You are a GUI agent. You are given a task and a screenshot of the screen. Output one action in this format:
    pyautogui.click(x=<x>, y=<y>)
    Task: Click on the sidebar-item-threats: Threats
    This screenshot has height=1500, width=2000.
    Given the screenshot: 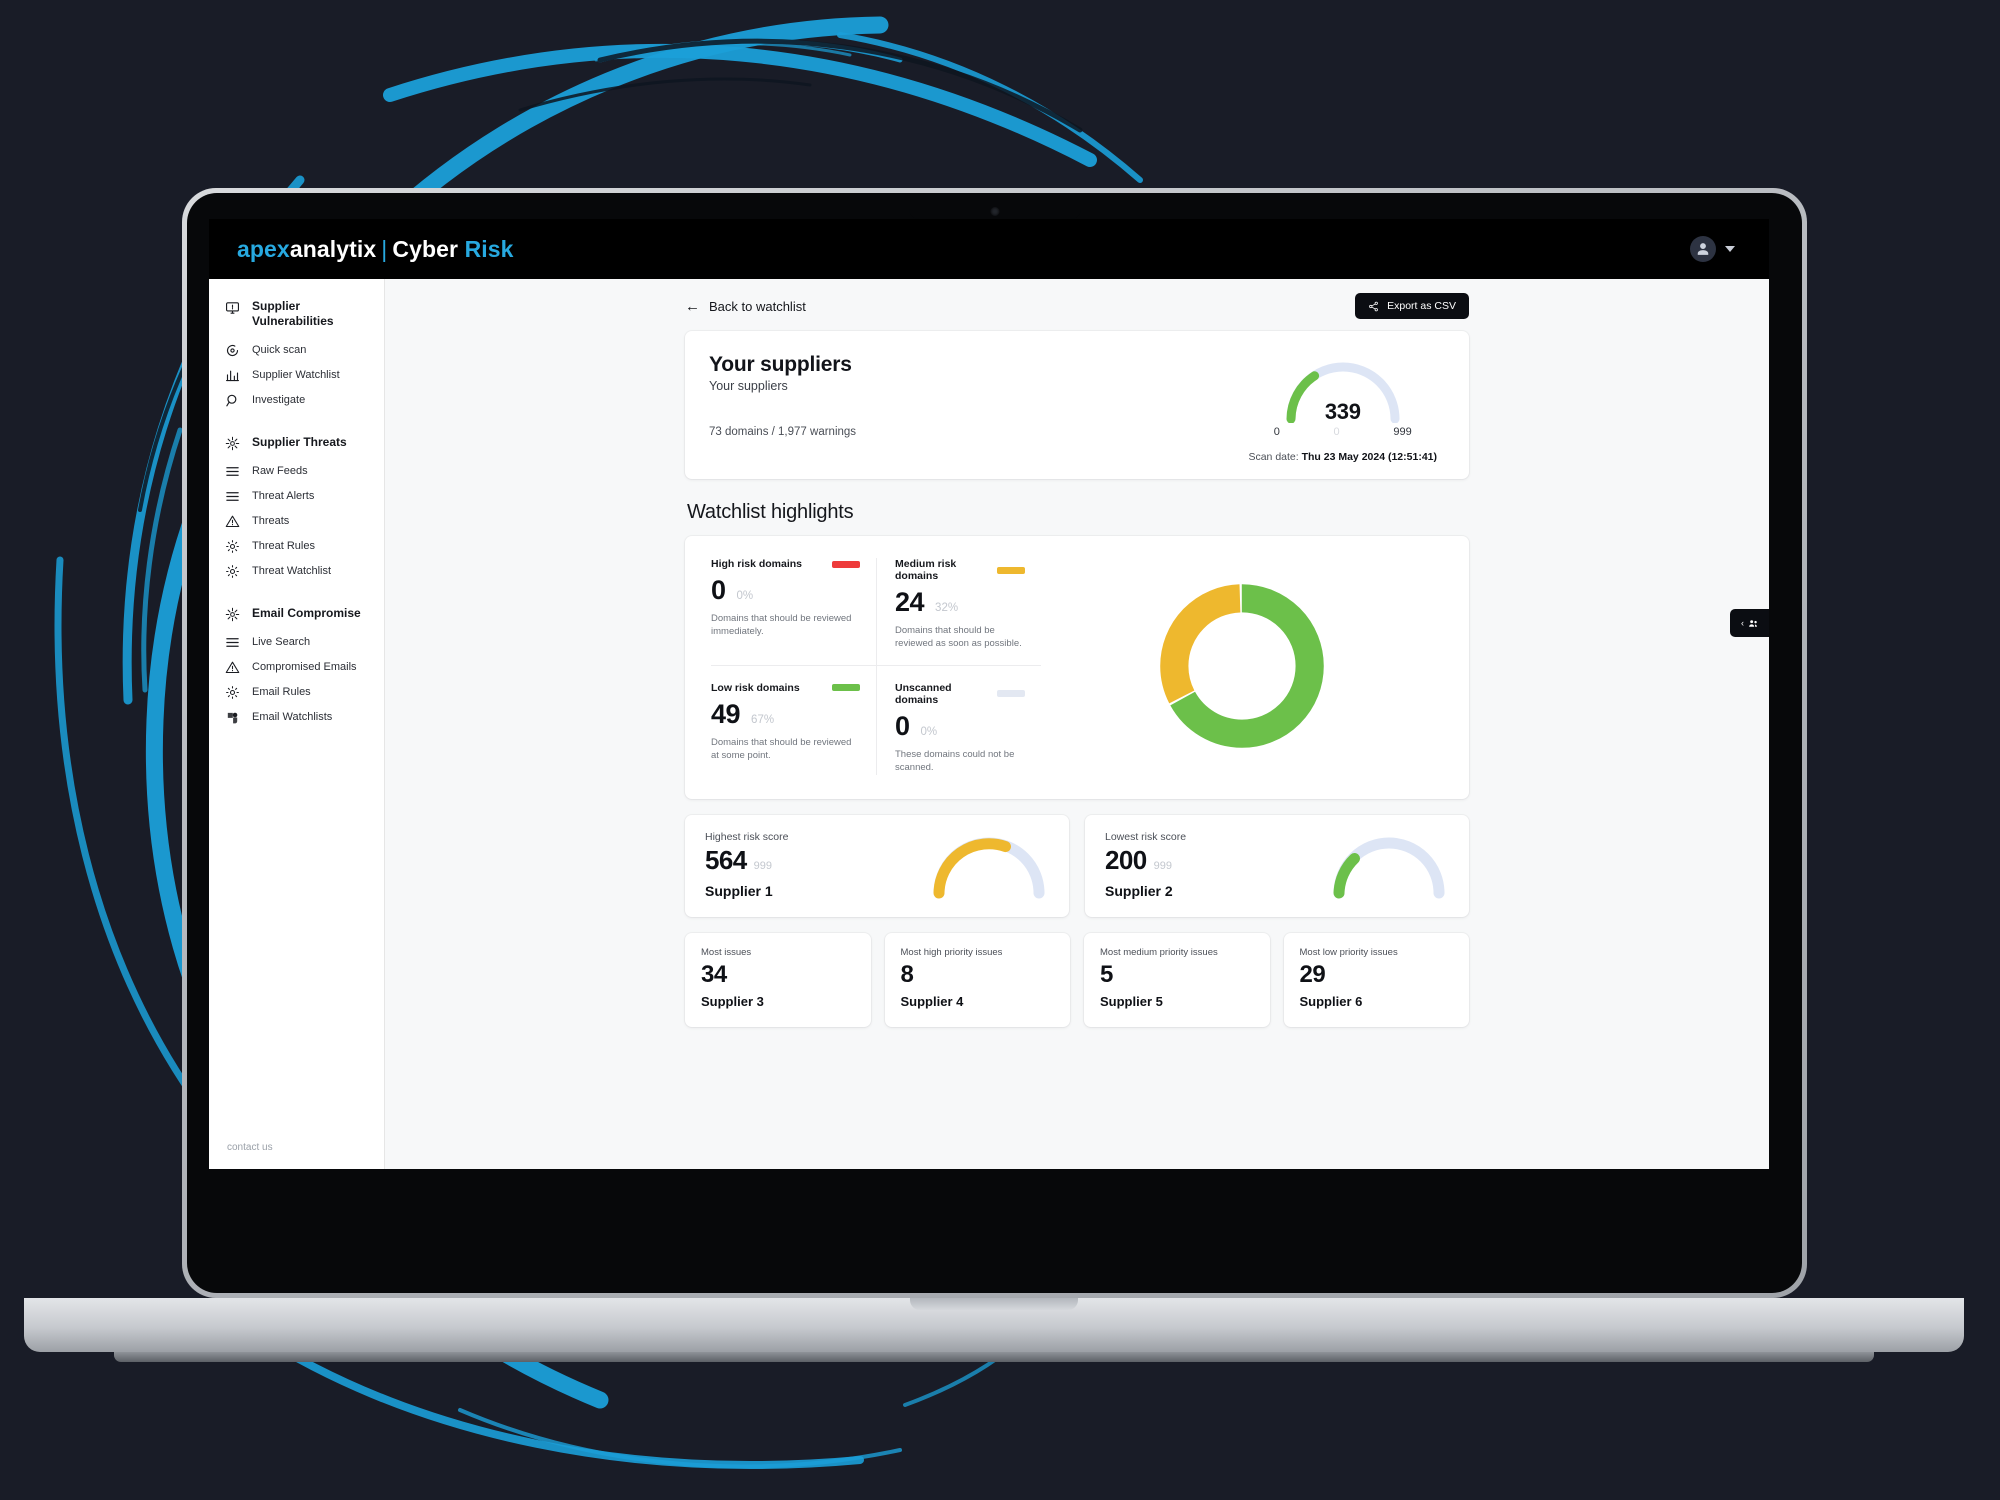 What is the action you would take?
    pyautogui.click(x=296, y=521)
    